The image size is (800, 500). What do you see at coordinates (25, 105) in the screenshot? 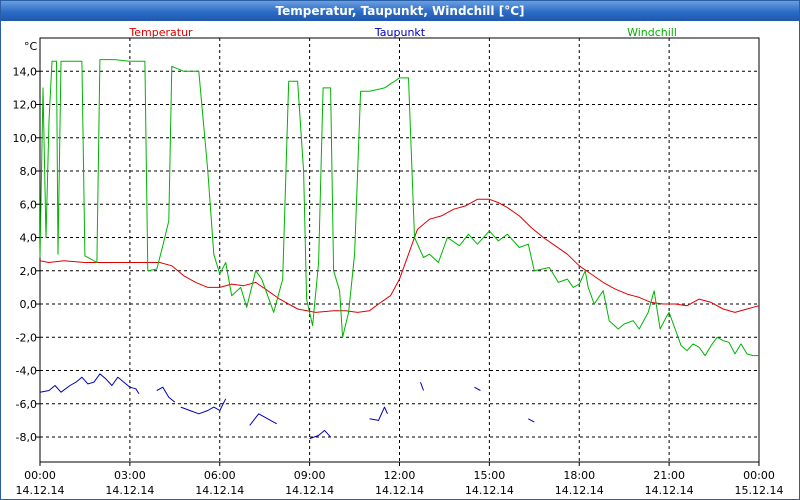
I see `y-tick-label: 12,0` at bounding box center [25, 105].